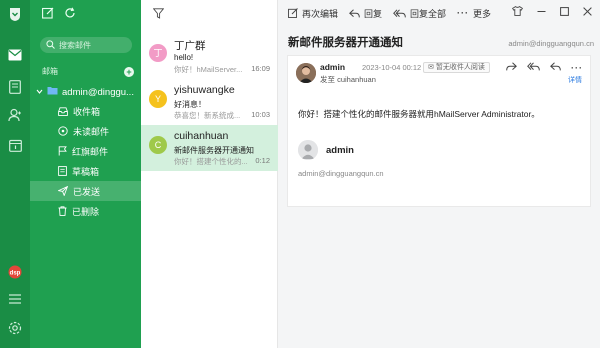  I want to click on sender-avatar-photo, so click(306, 73).